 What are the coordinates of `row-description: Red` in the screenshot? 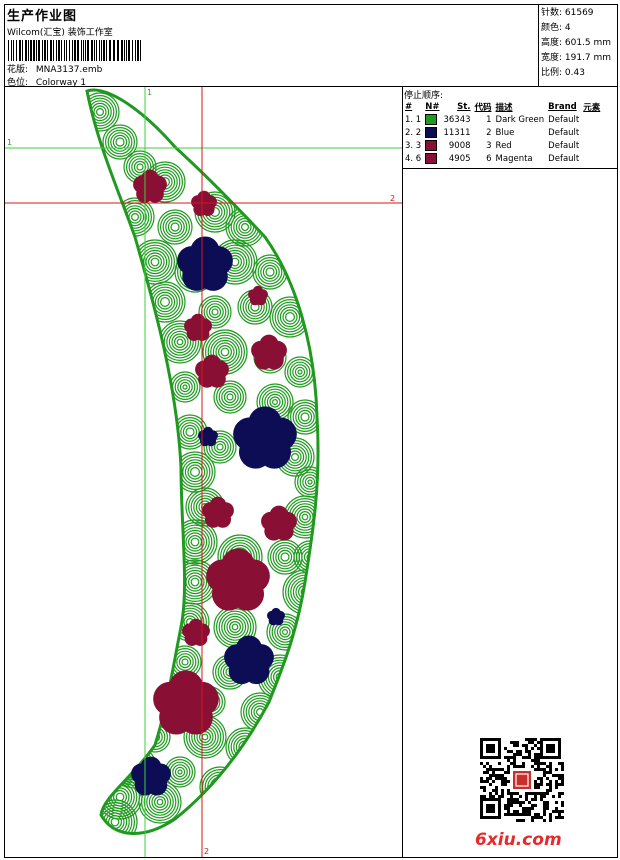 It's located at (503, 145).